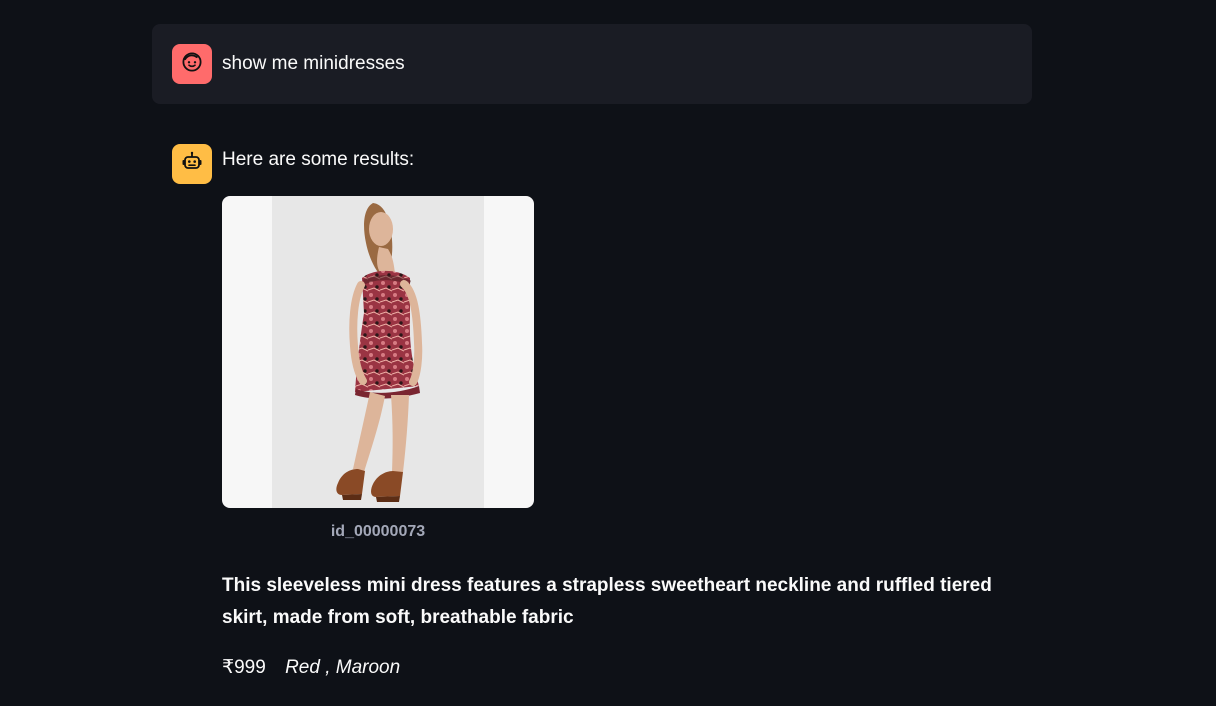  What do you see at coordinates (313, 63) in the screenshot?
I see `user-message-text: show me minidresses` at bounding box center [313, 63].